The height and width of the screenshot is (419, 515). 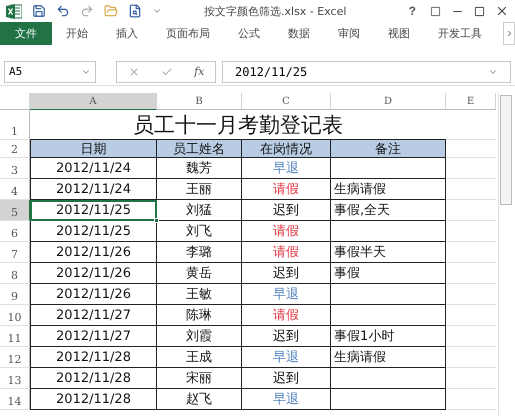 I want to click on header-cell: 备注, so click(x=388, y=149).